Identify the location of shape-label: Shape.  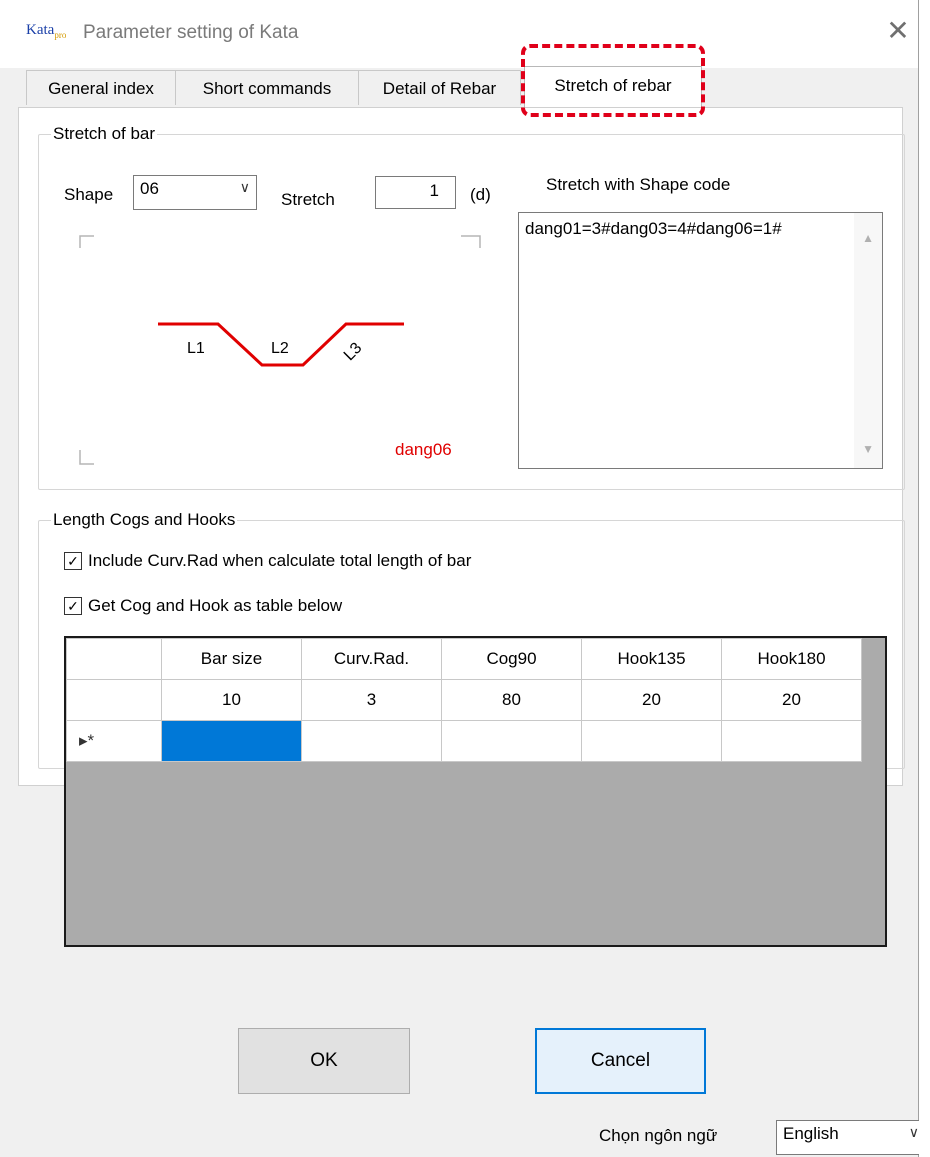
(89, 194).